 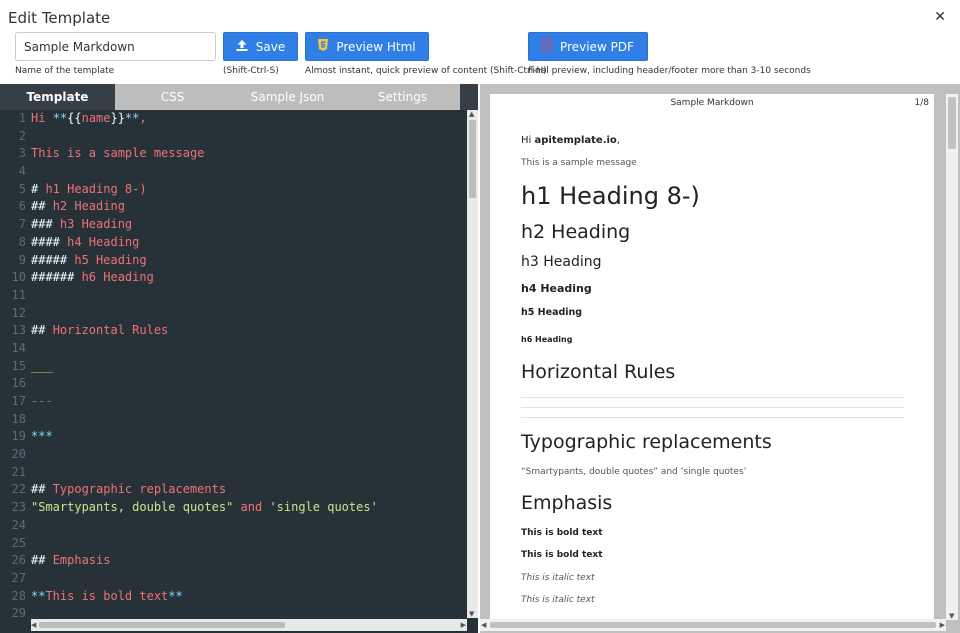 What do you see at coordinates (115, 46) in the screenshot?
I see `template-name-input` at bounding box center [115, 46].